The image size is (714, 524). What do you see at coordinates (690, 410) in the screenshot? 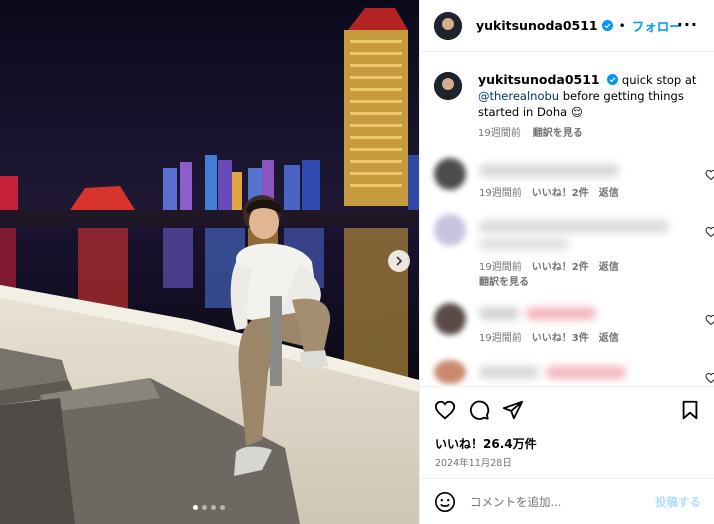
I see `bookmark-icon` at bounding box center [690, 410].